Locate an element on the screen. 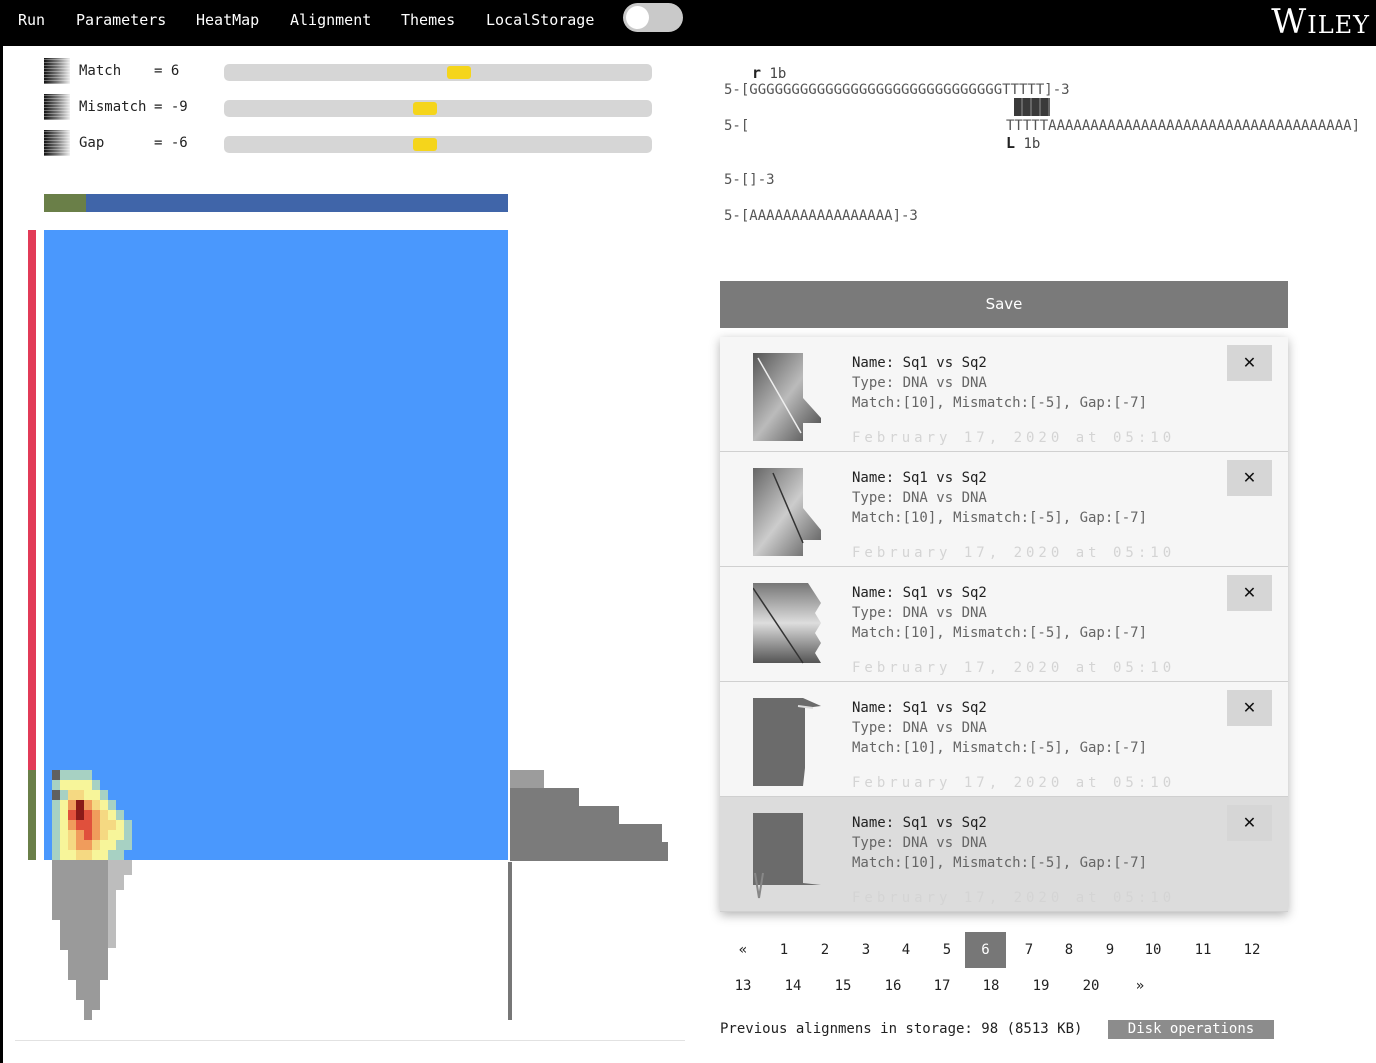 The width and height of the screenshot is (1376, 1063). save-button: Save is located at coordinates (1004, 304).